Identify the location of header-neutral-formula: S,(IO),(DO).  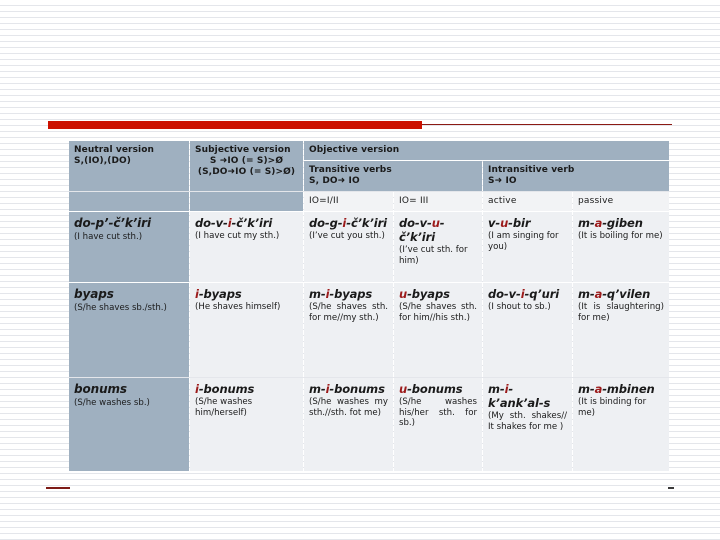
(102, 160).